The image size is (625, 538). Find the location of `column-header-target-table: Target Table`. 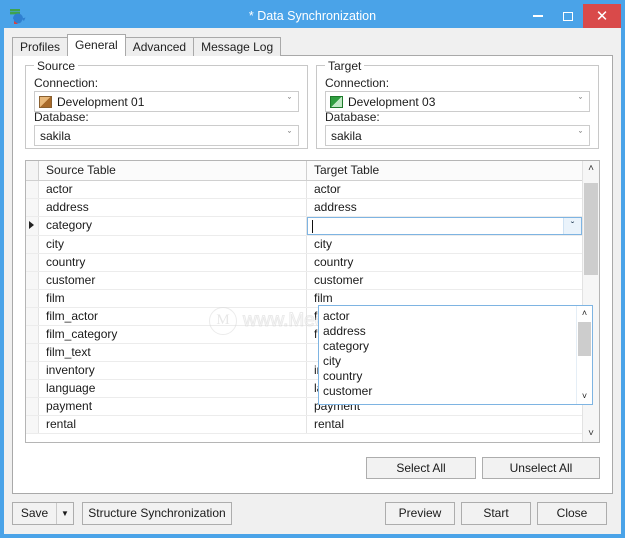

column-header-target-table: Target Table is located at coordinates (444, 170).